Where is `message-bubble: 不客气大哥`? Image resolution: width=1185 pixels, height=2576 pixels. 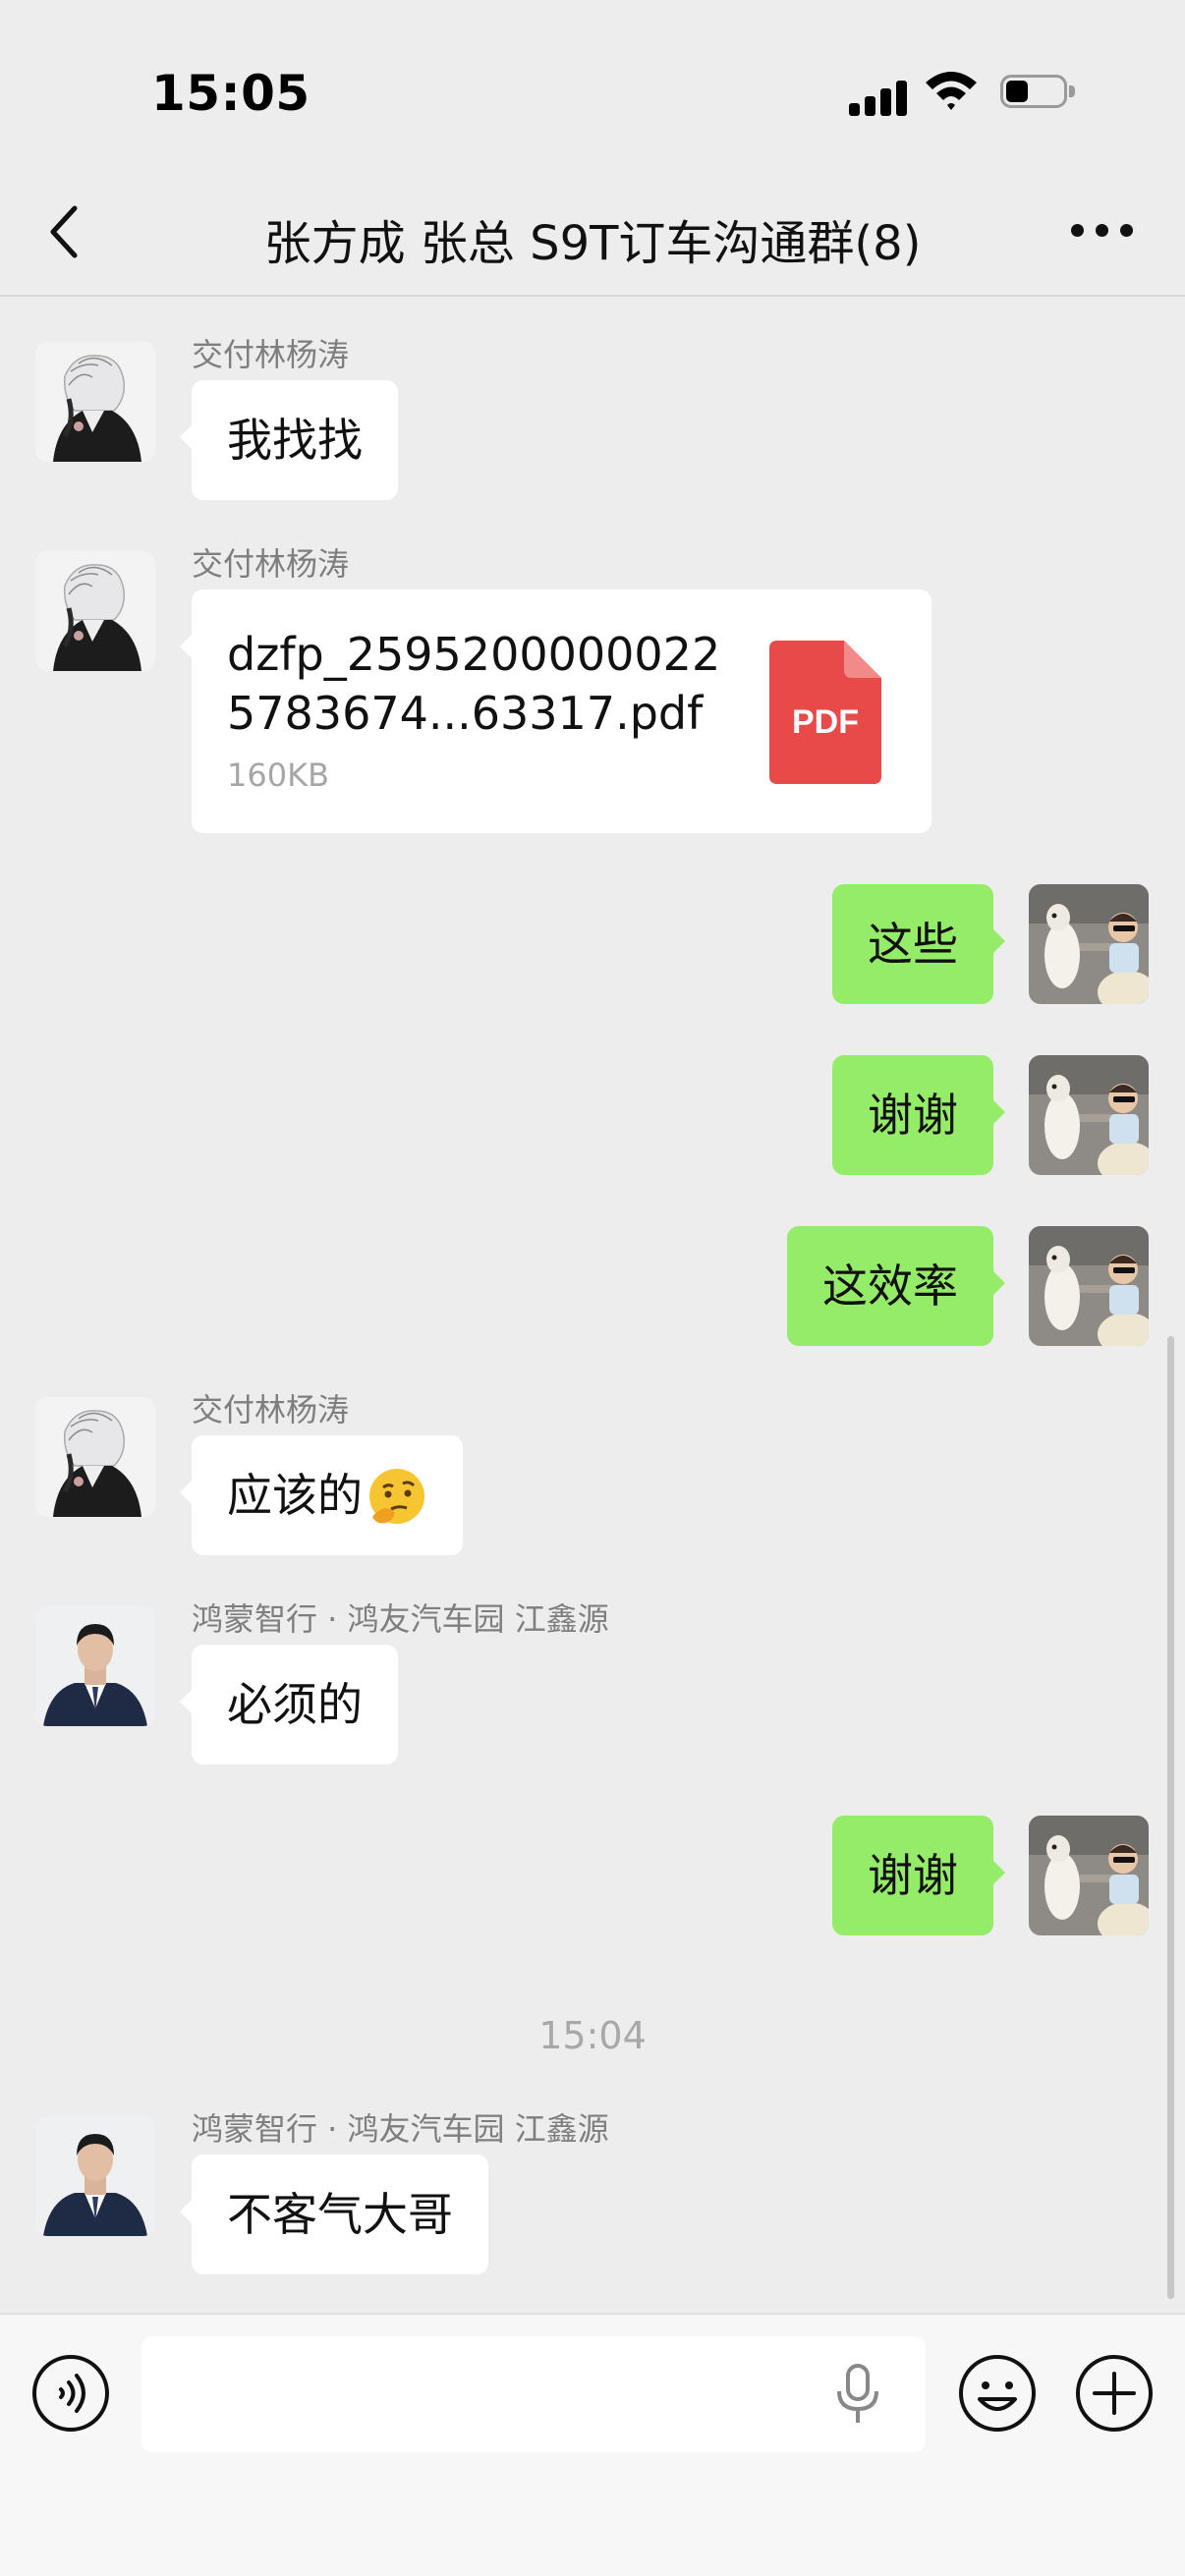
message-bubble: 不客气大哥 is located at coordinates (334, 2214).